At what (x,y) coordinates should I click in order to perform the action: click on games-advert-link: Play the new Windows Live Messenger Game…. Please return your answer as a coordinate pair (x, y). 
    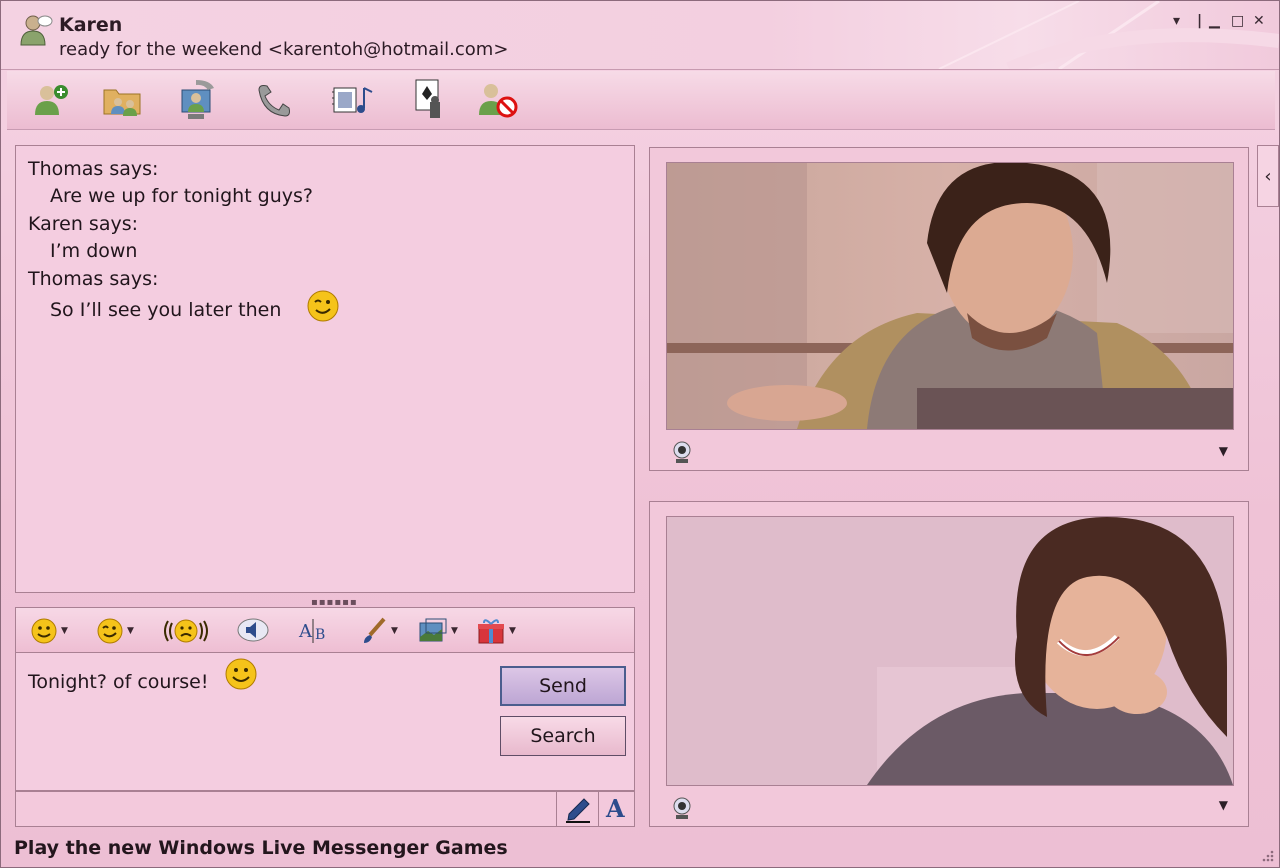
    Looking at the image, I should click on (261, 848).